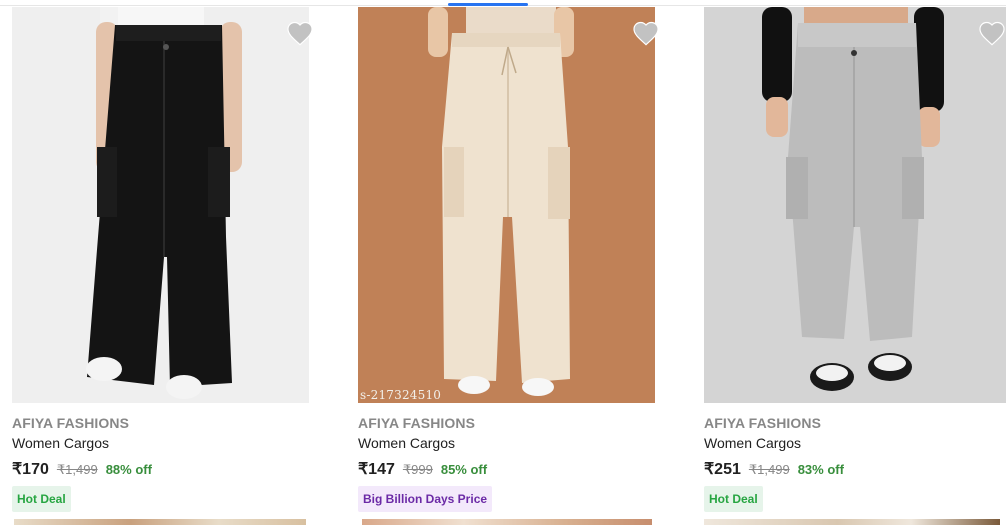 Image resolution: width=1006 pixels, height=525 pixels. I want to click on price-row: ₹170 ₹1,499 88% off, so click(82, 469).